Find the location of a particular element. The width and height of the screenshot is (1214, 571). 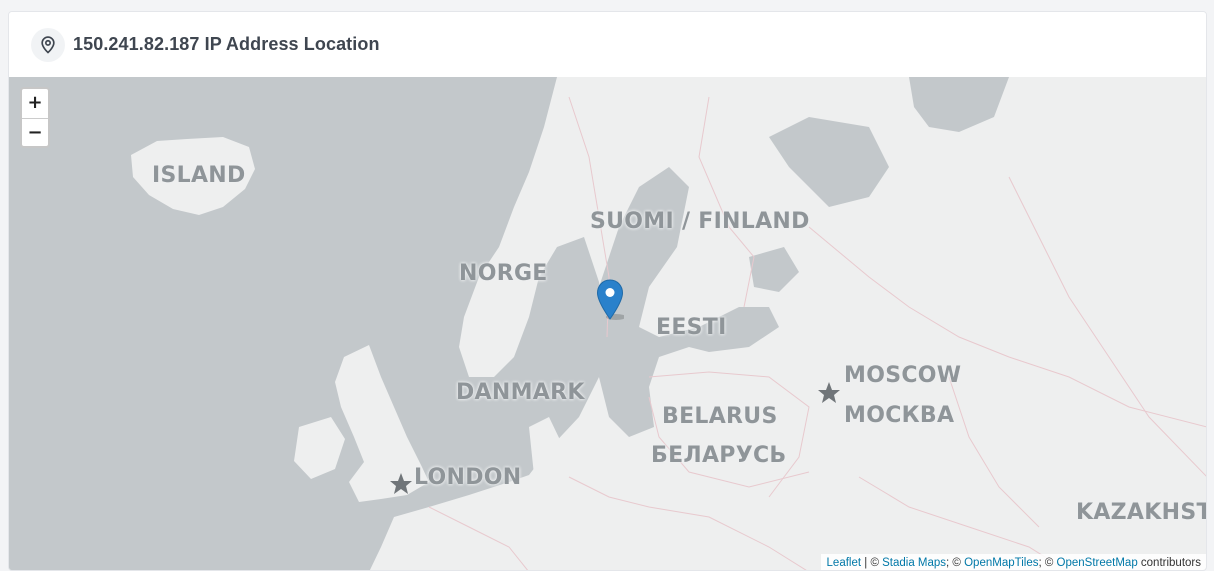

label-belarus: BELARUS is located at coordinates (720, 416).